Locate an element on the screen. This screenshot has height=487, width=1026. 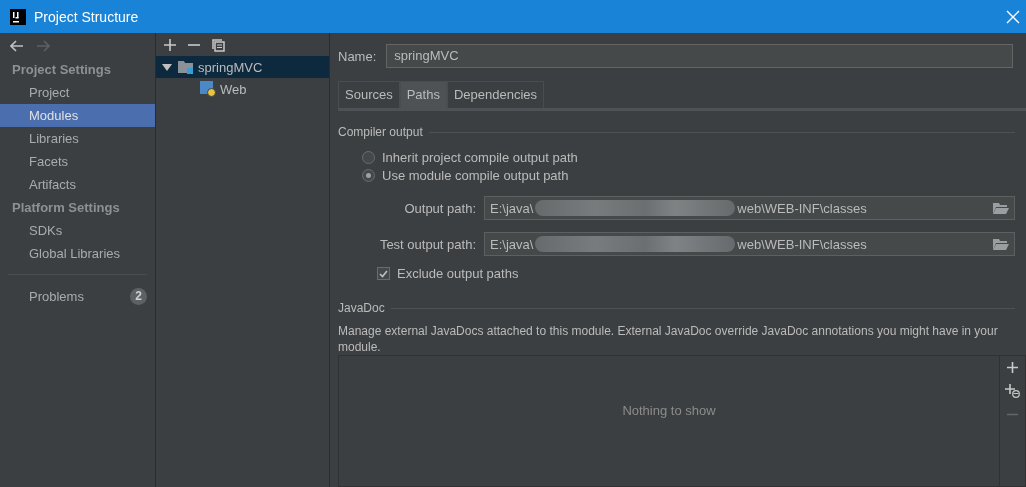
sidebar-item: Problems is located at coordinates (56, 296).